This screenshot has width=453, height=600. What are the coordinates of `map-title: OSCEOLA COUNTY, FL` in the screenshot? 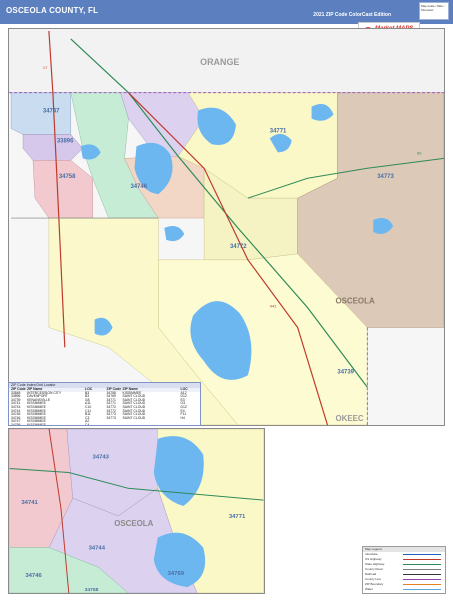 It's located at (52, 10).